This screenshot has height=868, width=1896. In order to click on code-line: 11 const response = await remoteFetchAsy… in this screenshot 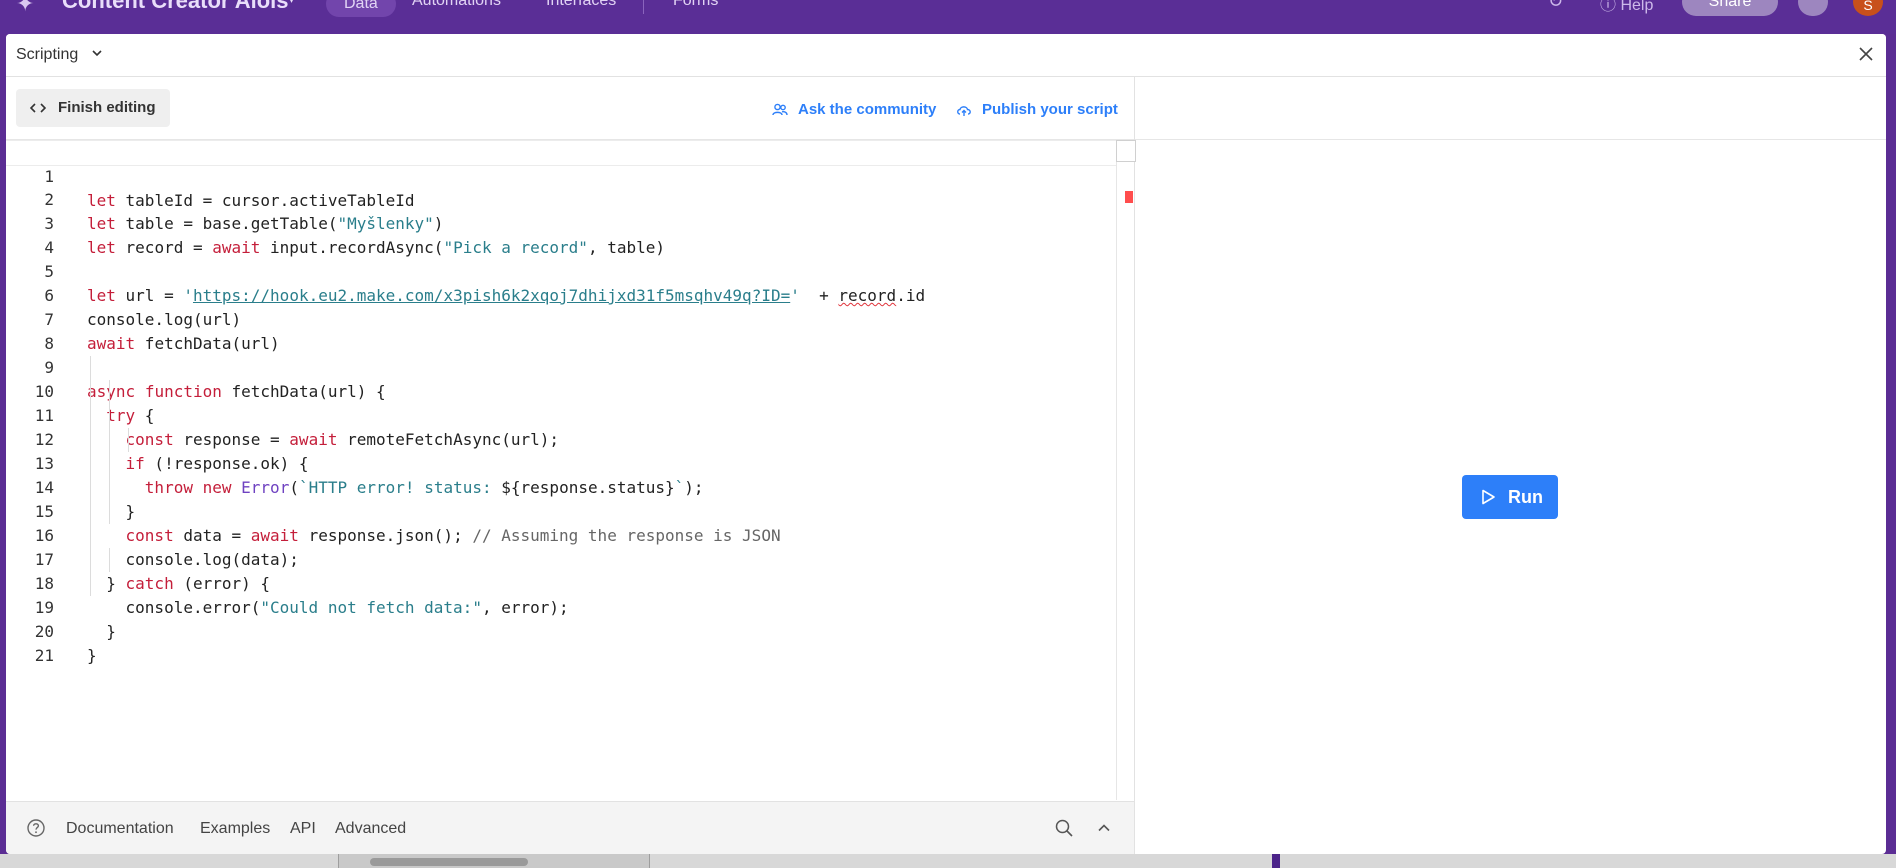, I will do `click(561, 414)`.